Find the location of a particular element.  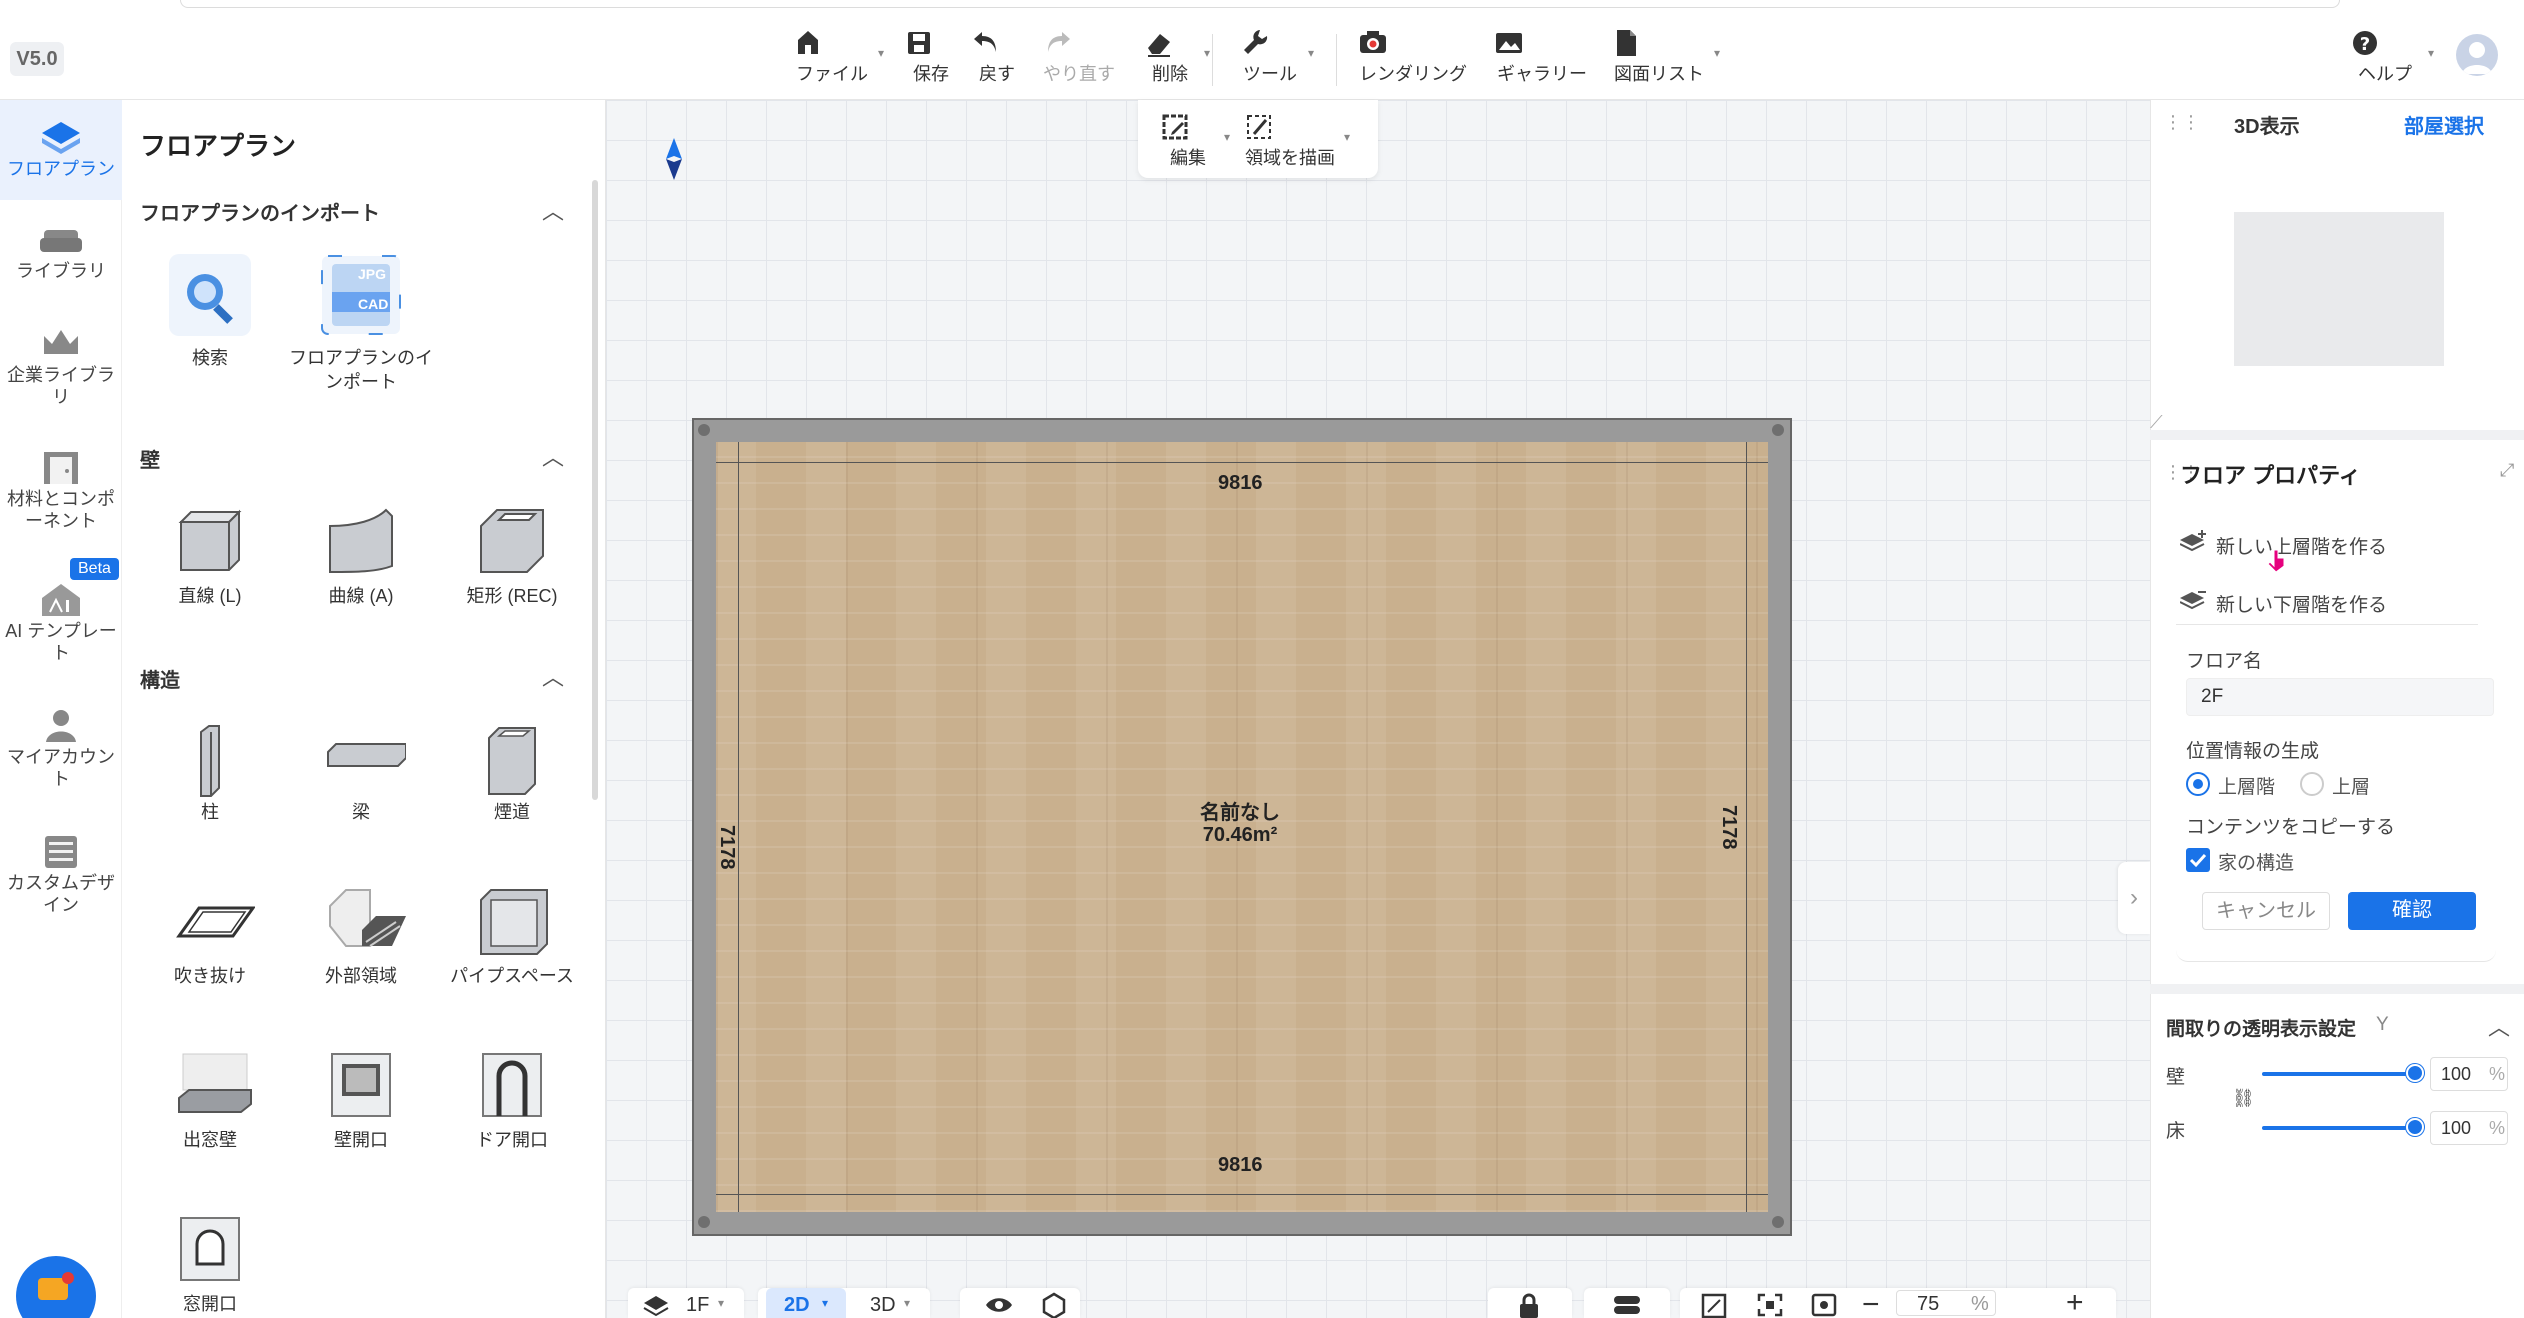

floor-name-label: フロア名 is located at coordinates (2224, 661).